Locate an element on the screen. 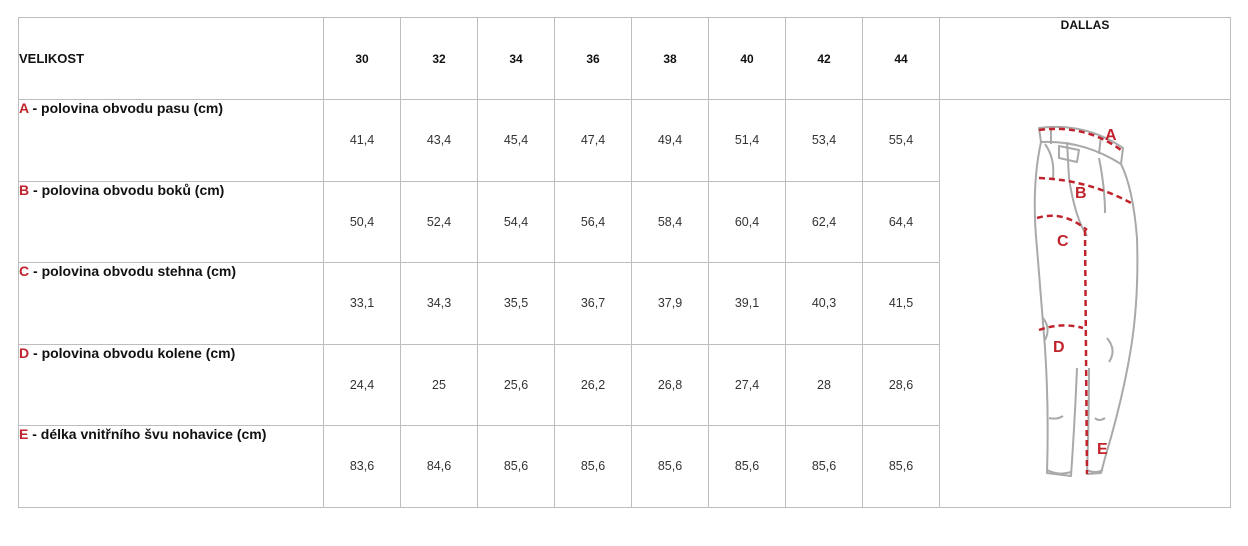 The height and width of the screenshot is (546, 1248). model-name-header: DALLAS is located at coordinates (1085, 58).